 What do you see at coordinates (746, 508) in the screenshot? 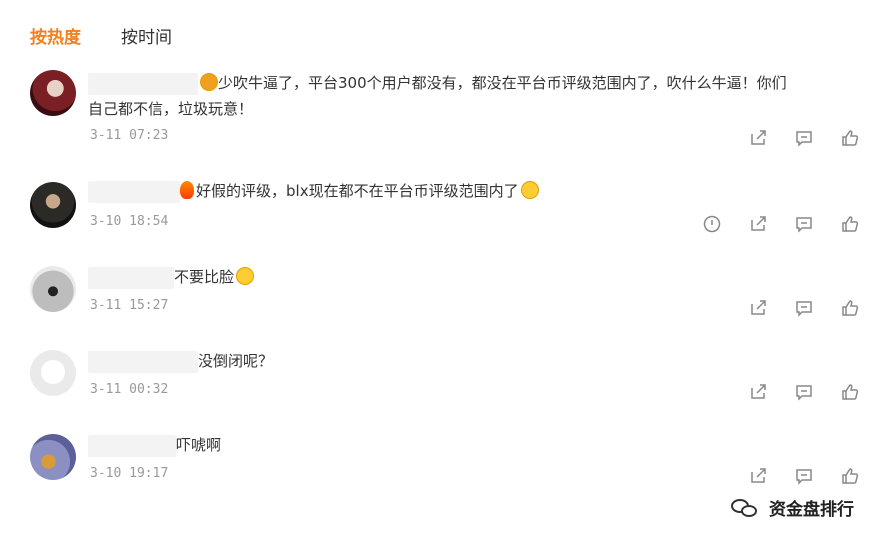
I see `wechat-icon` at bounding box center [746, 508].